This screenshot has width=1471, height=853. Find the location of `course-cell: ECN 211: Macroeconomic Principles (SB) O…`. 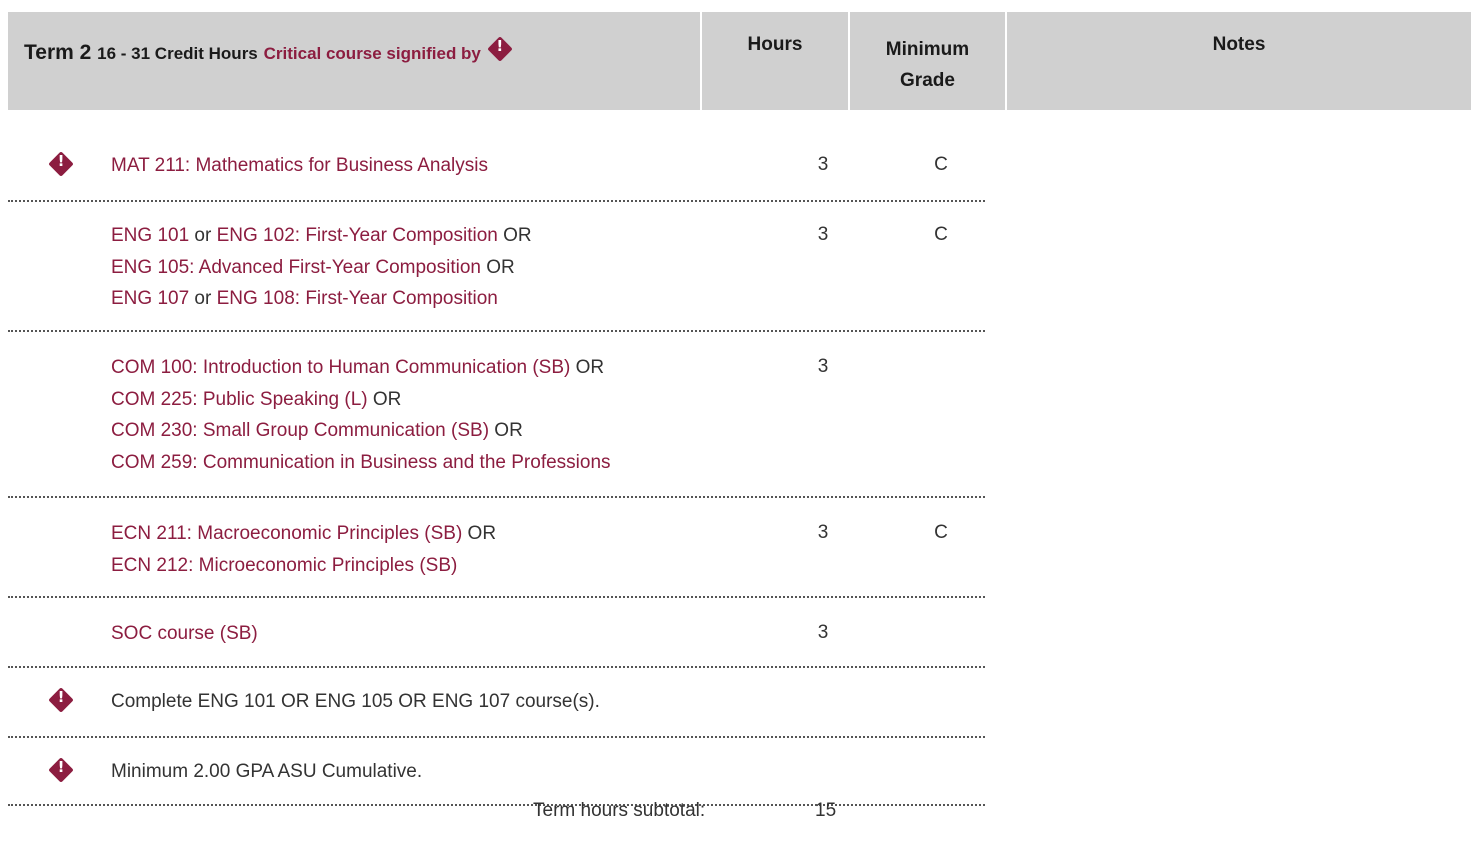

course-cell: ECN 211: Macroeconomic Principles (SB) O… is located at coordinates (303, 549).